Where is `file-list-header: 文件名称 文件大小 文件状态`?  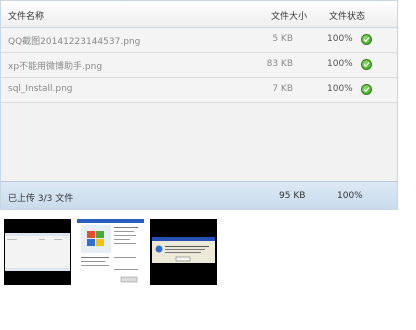 file-list-header: 文件名称 文件大小 文件状态 is located at coordinates (199, 14).